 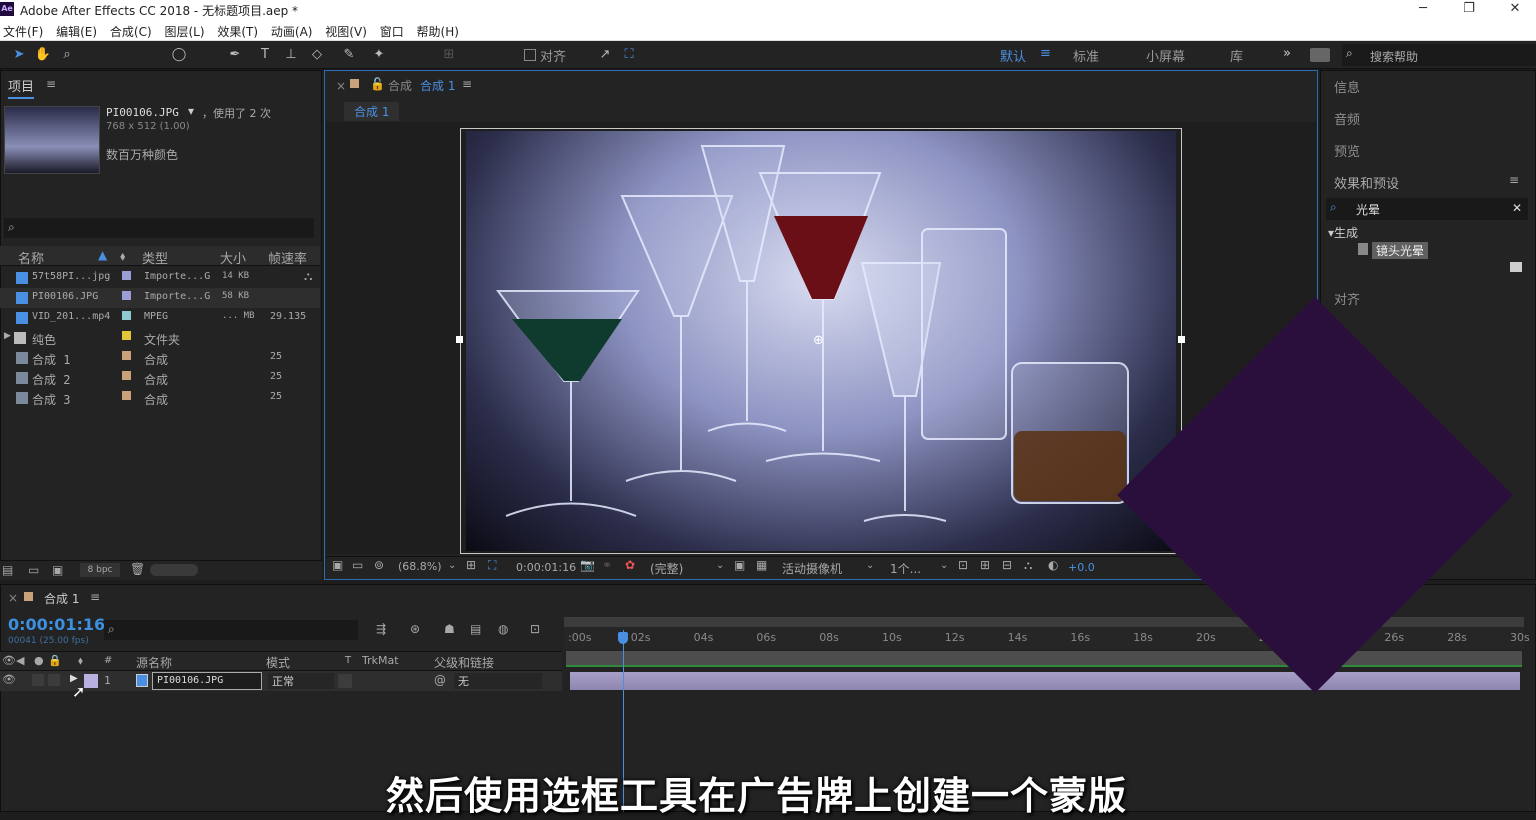 What do you see at coordinates (239, 30) in the screenshot?
I see `menu-effect: 效果(T)` at bounding box center [239, 30].